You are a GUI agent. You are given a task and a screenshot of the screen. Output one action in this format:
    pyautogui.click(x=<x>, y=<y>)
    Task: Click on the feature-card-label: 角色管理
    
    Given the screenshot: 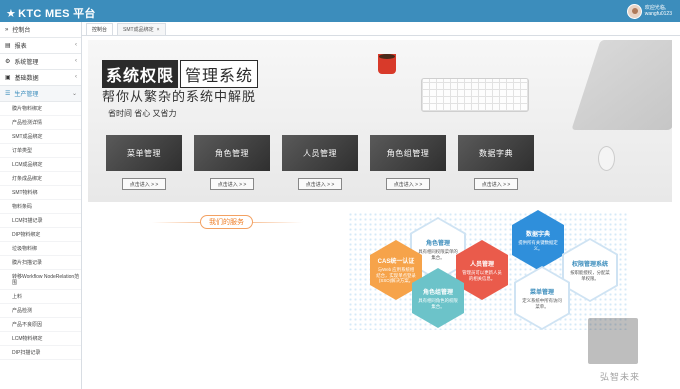 What is the action you would take?
    pyautogui.click(x=232, y=153)
    